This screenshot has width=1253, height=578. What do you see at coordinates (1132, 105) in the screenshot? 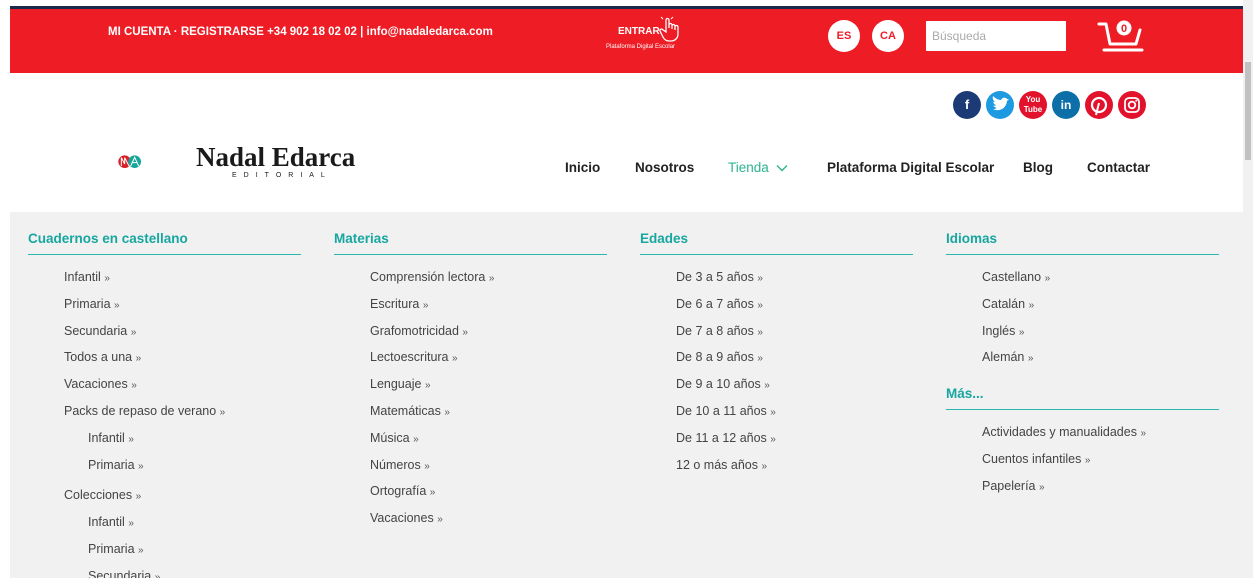
I see `instagram-icon` at bounding box center [1132, 105].